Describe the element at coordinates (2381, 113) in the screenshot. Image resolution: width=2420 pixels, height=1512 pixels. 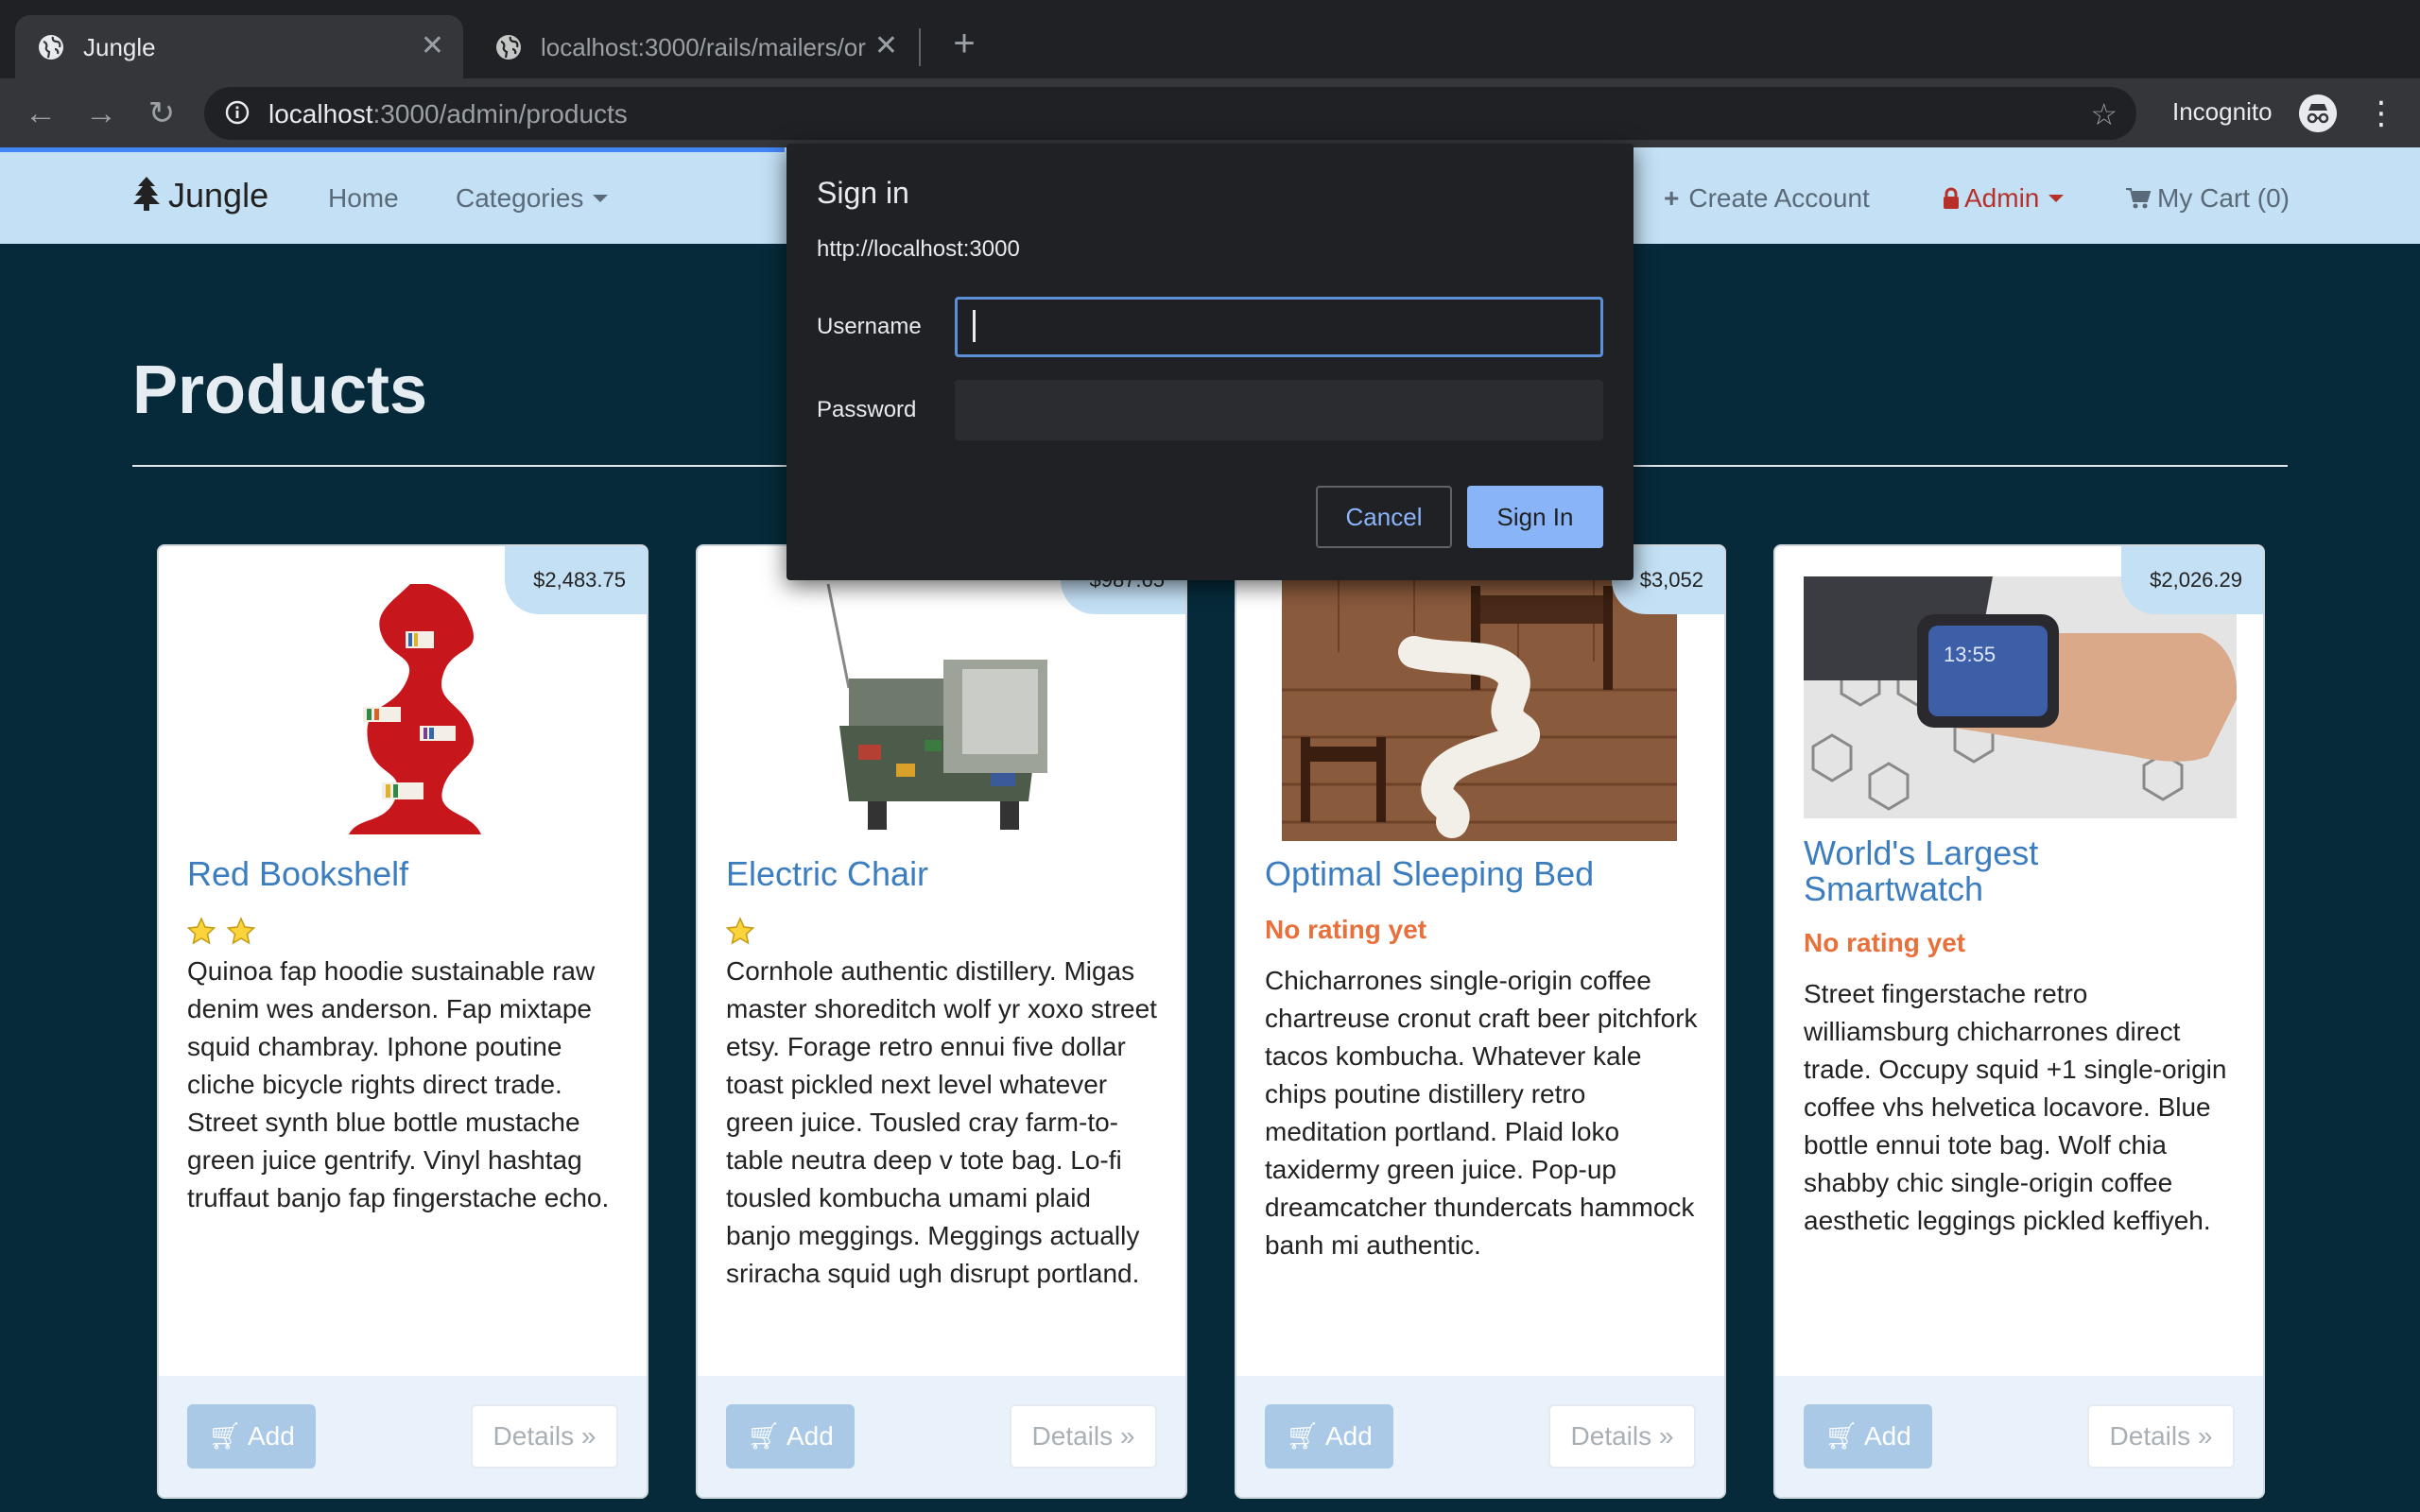
I see `menu-kebab-icon: ⋮` at that location.